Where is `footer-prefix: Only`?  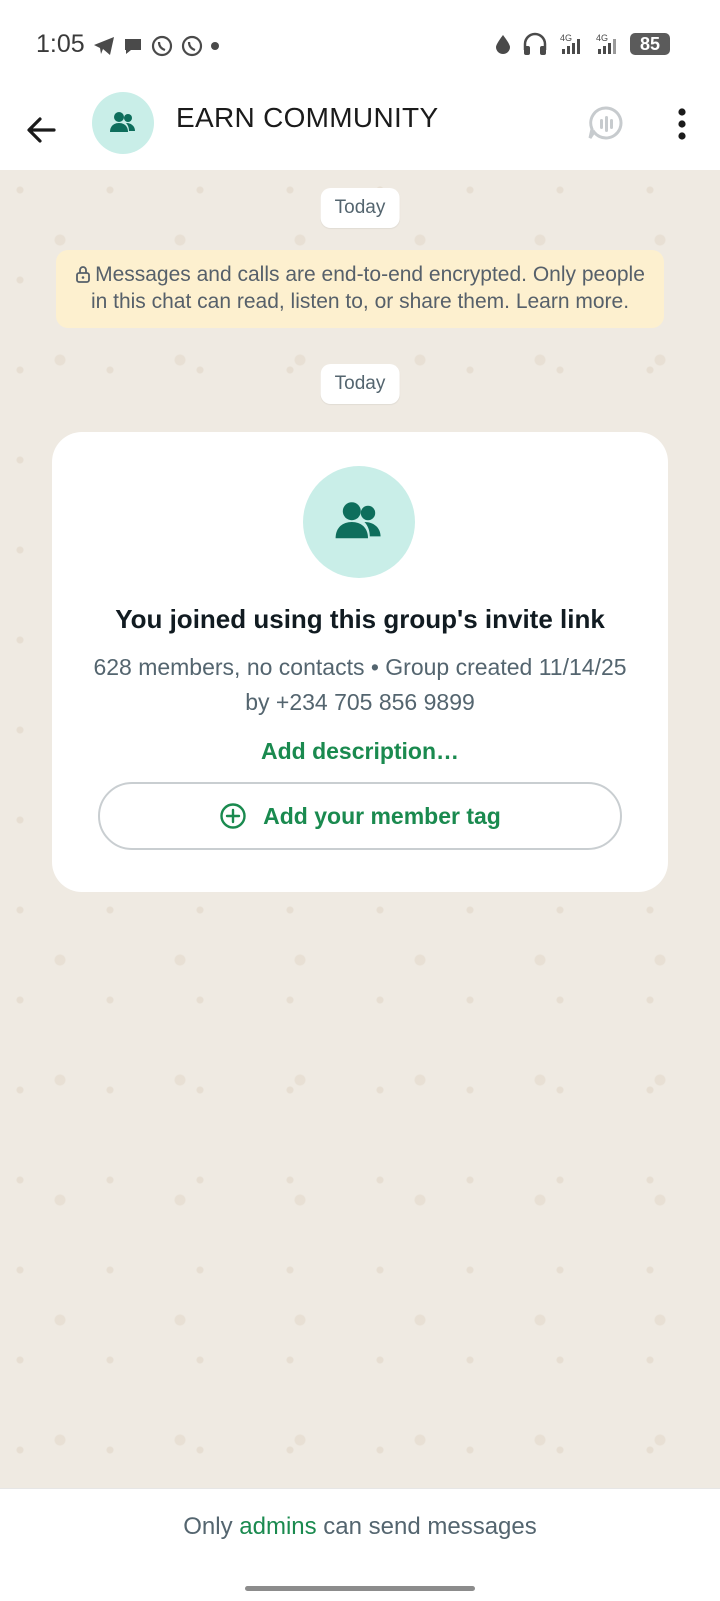
footer-prefix: Only is located at coordinates (211, 1526).